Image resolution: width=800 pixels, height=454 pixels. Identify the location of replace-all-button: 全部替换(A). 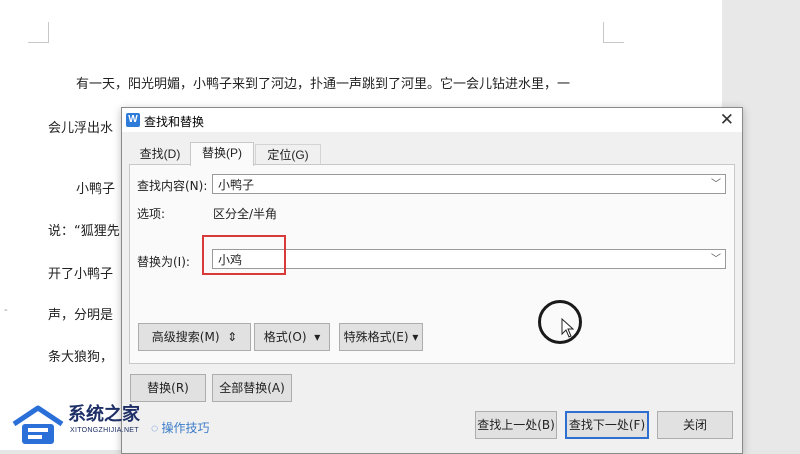
(252, 388).